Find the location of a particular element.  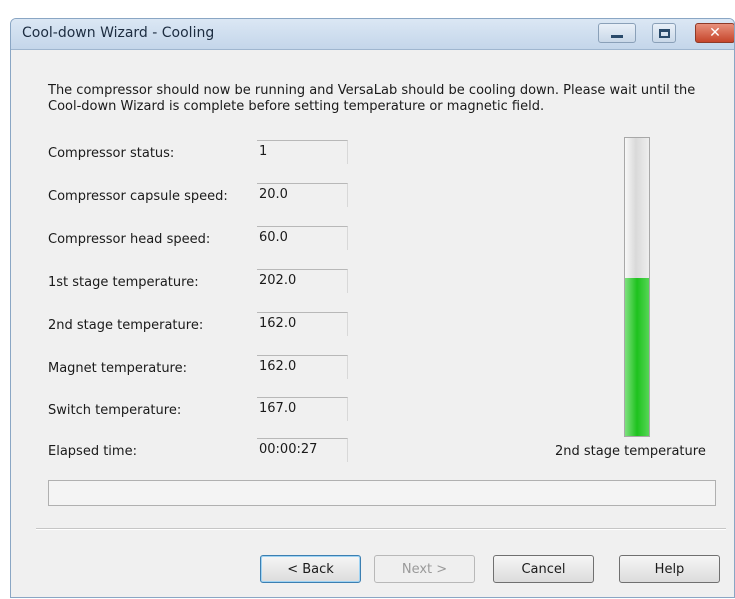

status-bar is located at coordinates (382, 493).